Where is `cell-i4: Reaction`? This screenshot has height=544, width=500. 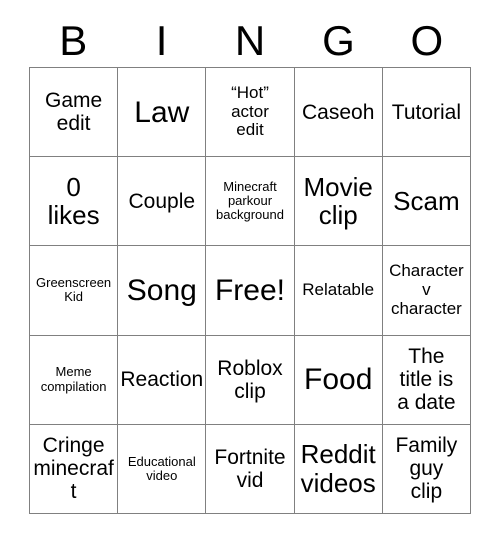
cell-i4: Reaction is located at coordinates (162, 380).